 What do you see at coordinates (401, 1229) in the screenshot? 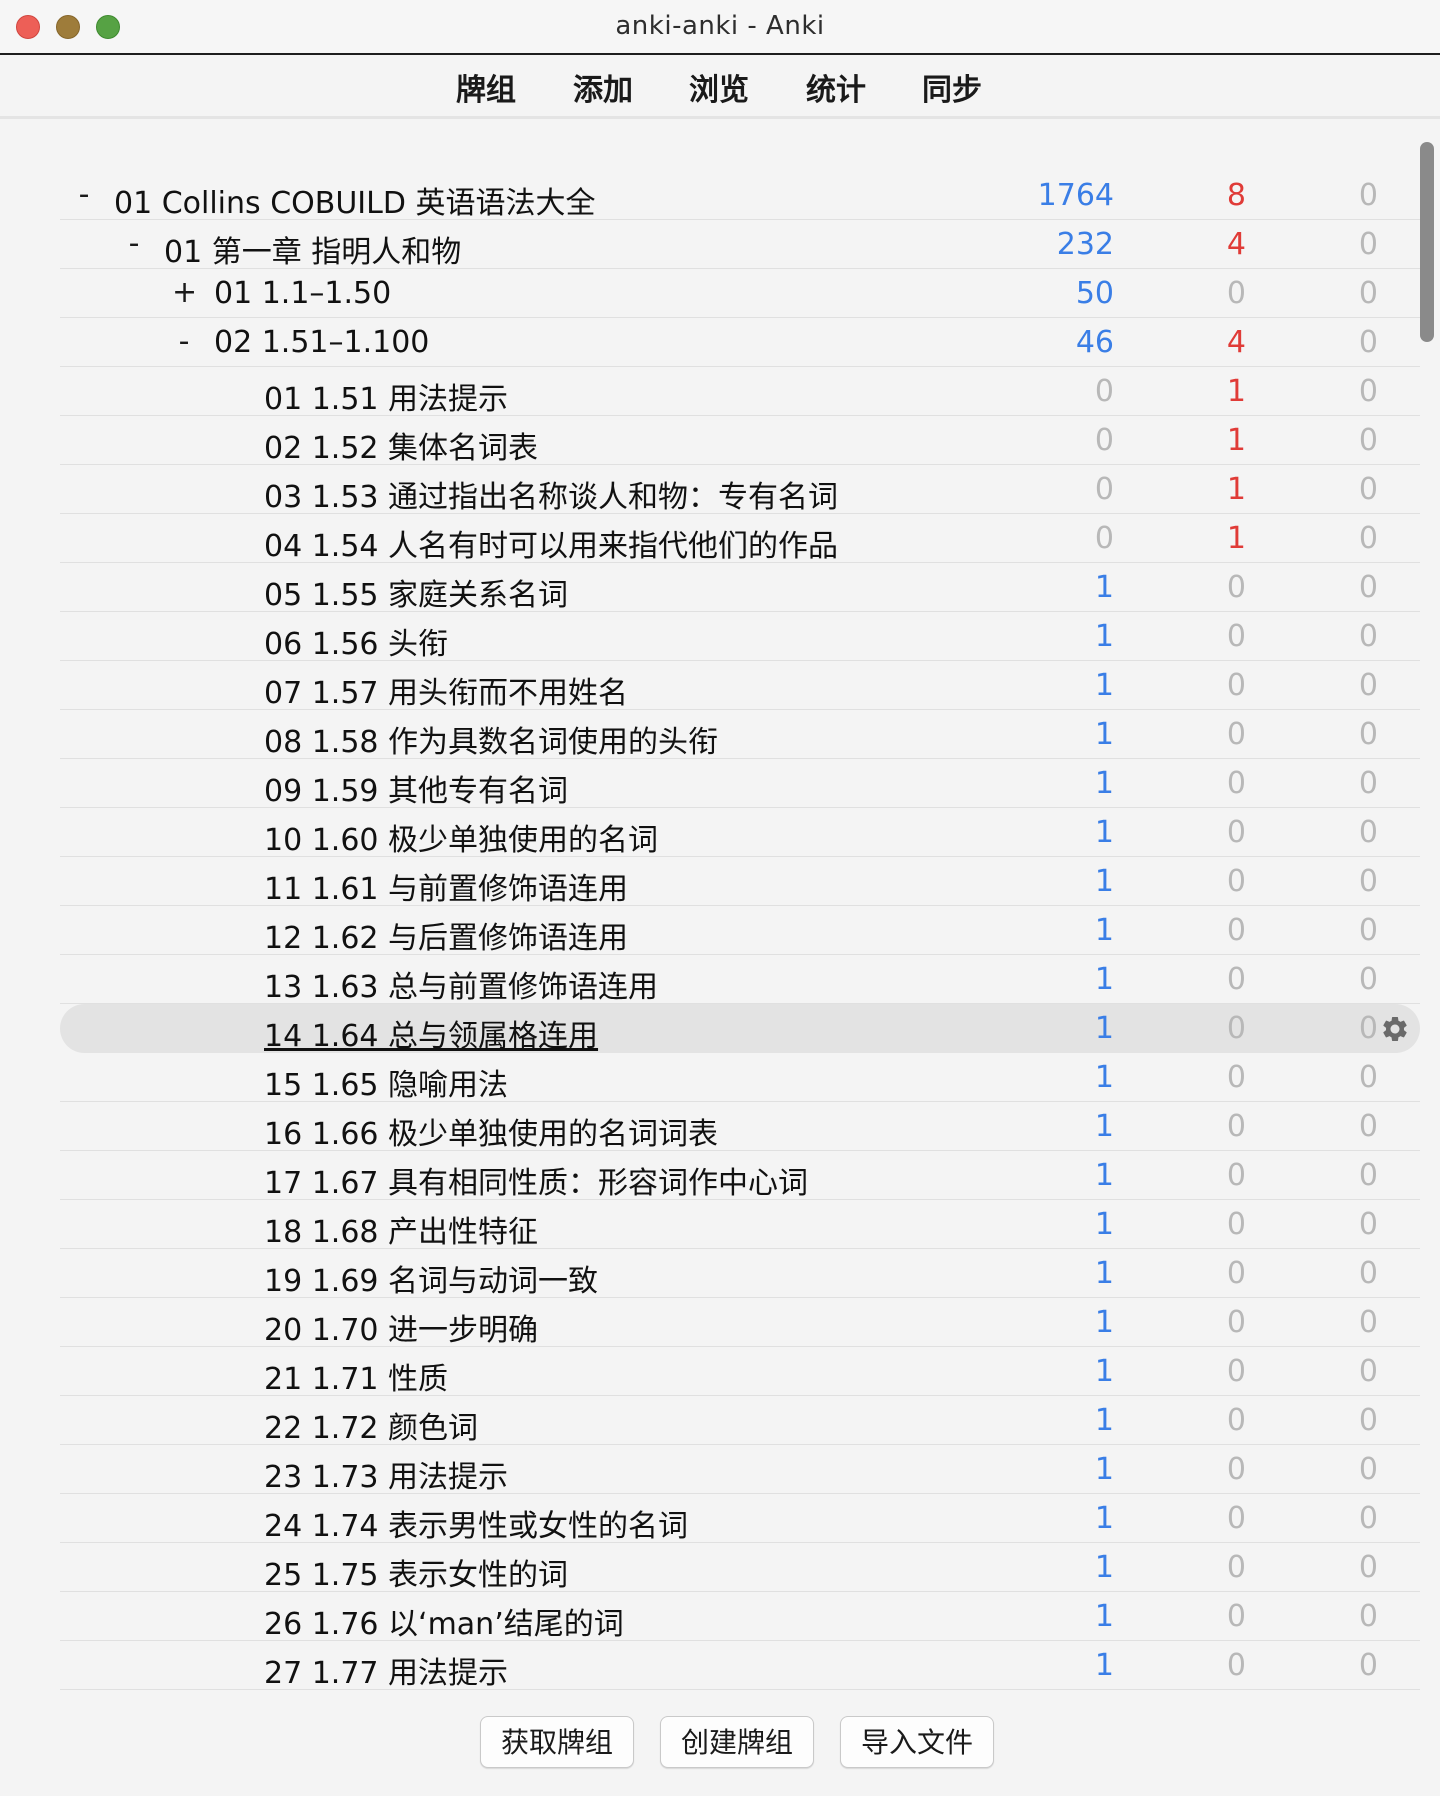
I see `deck-name-link: 18 1.68 产出性特征` at bounding box center [401, 1229].